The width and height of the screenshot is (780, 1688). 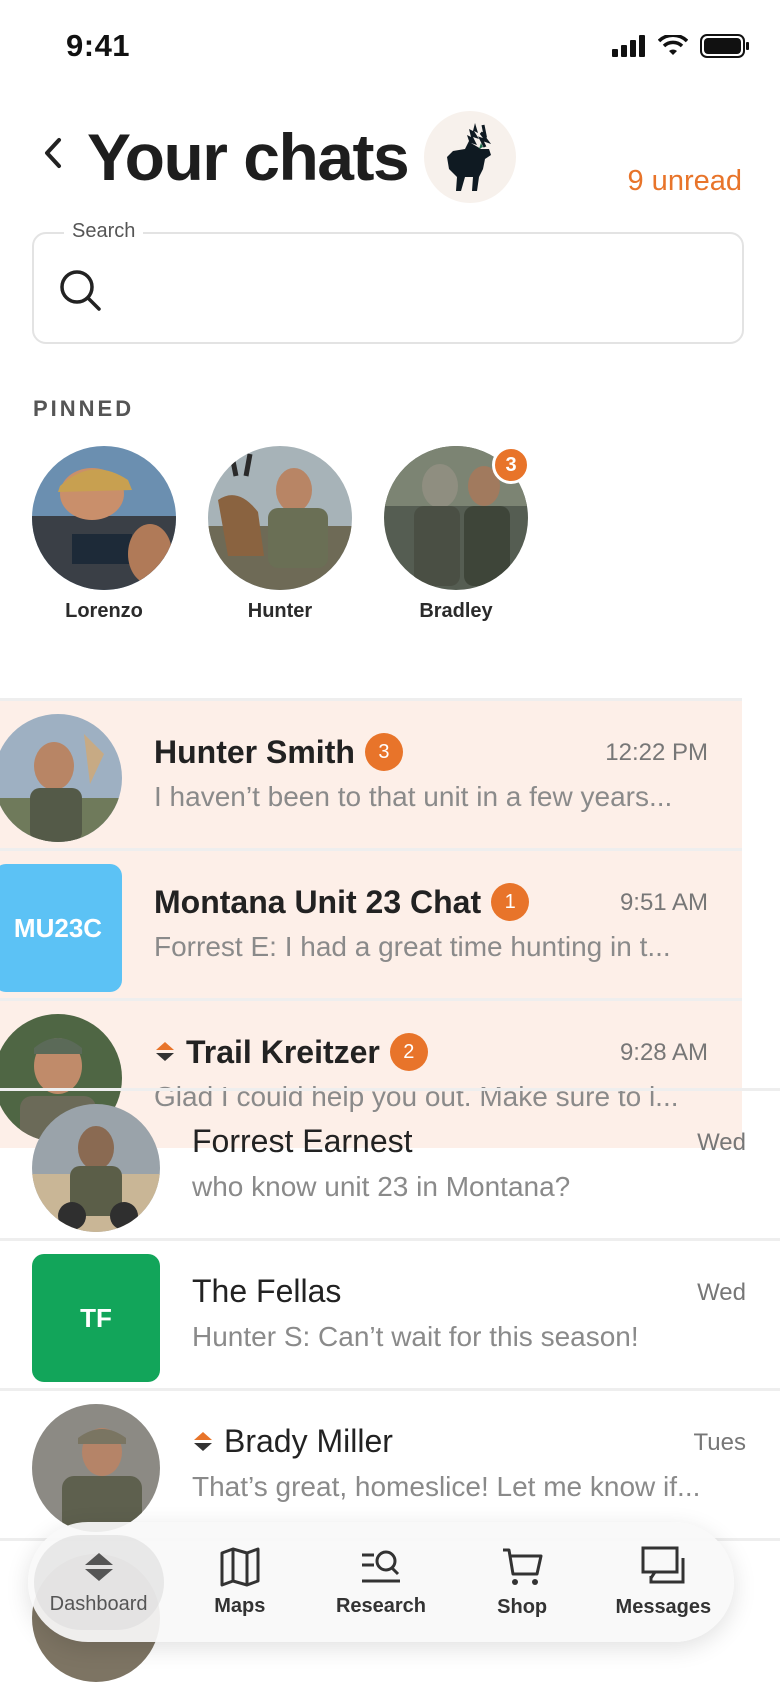 I want to click on tab-research: Research, so click(x=381, y=1582).